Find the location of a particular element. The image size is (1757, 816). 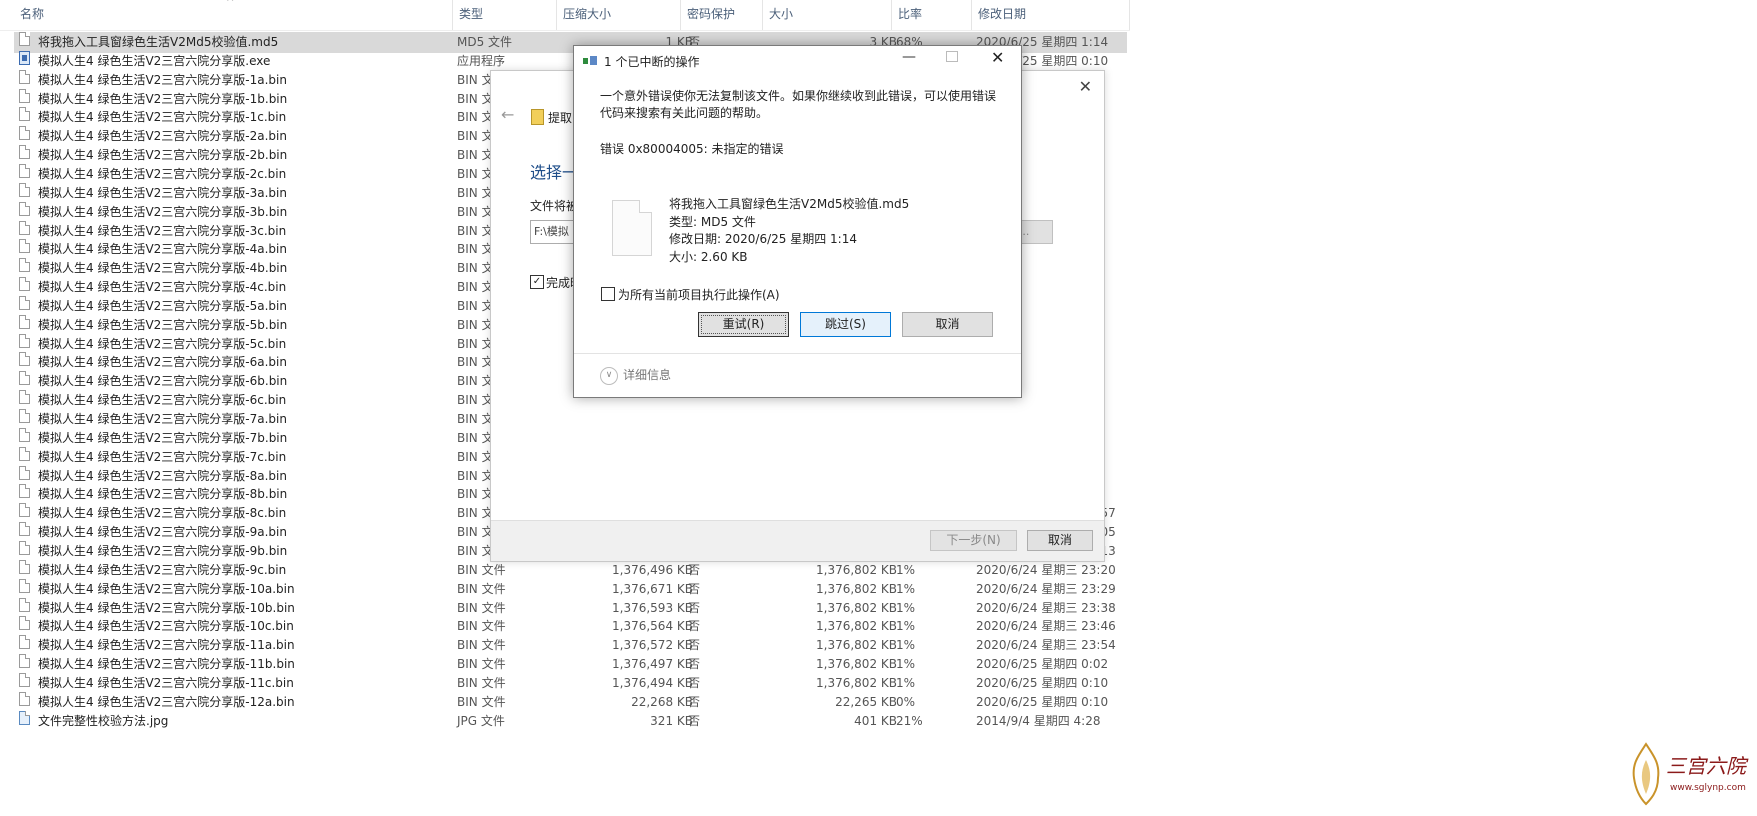

file-type: 类型: MD5 文件 is located at coordinates (712, 221).